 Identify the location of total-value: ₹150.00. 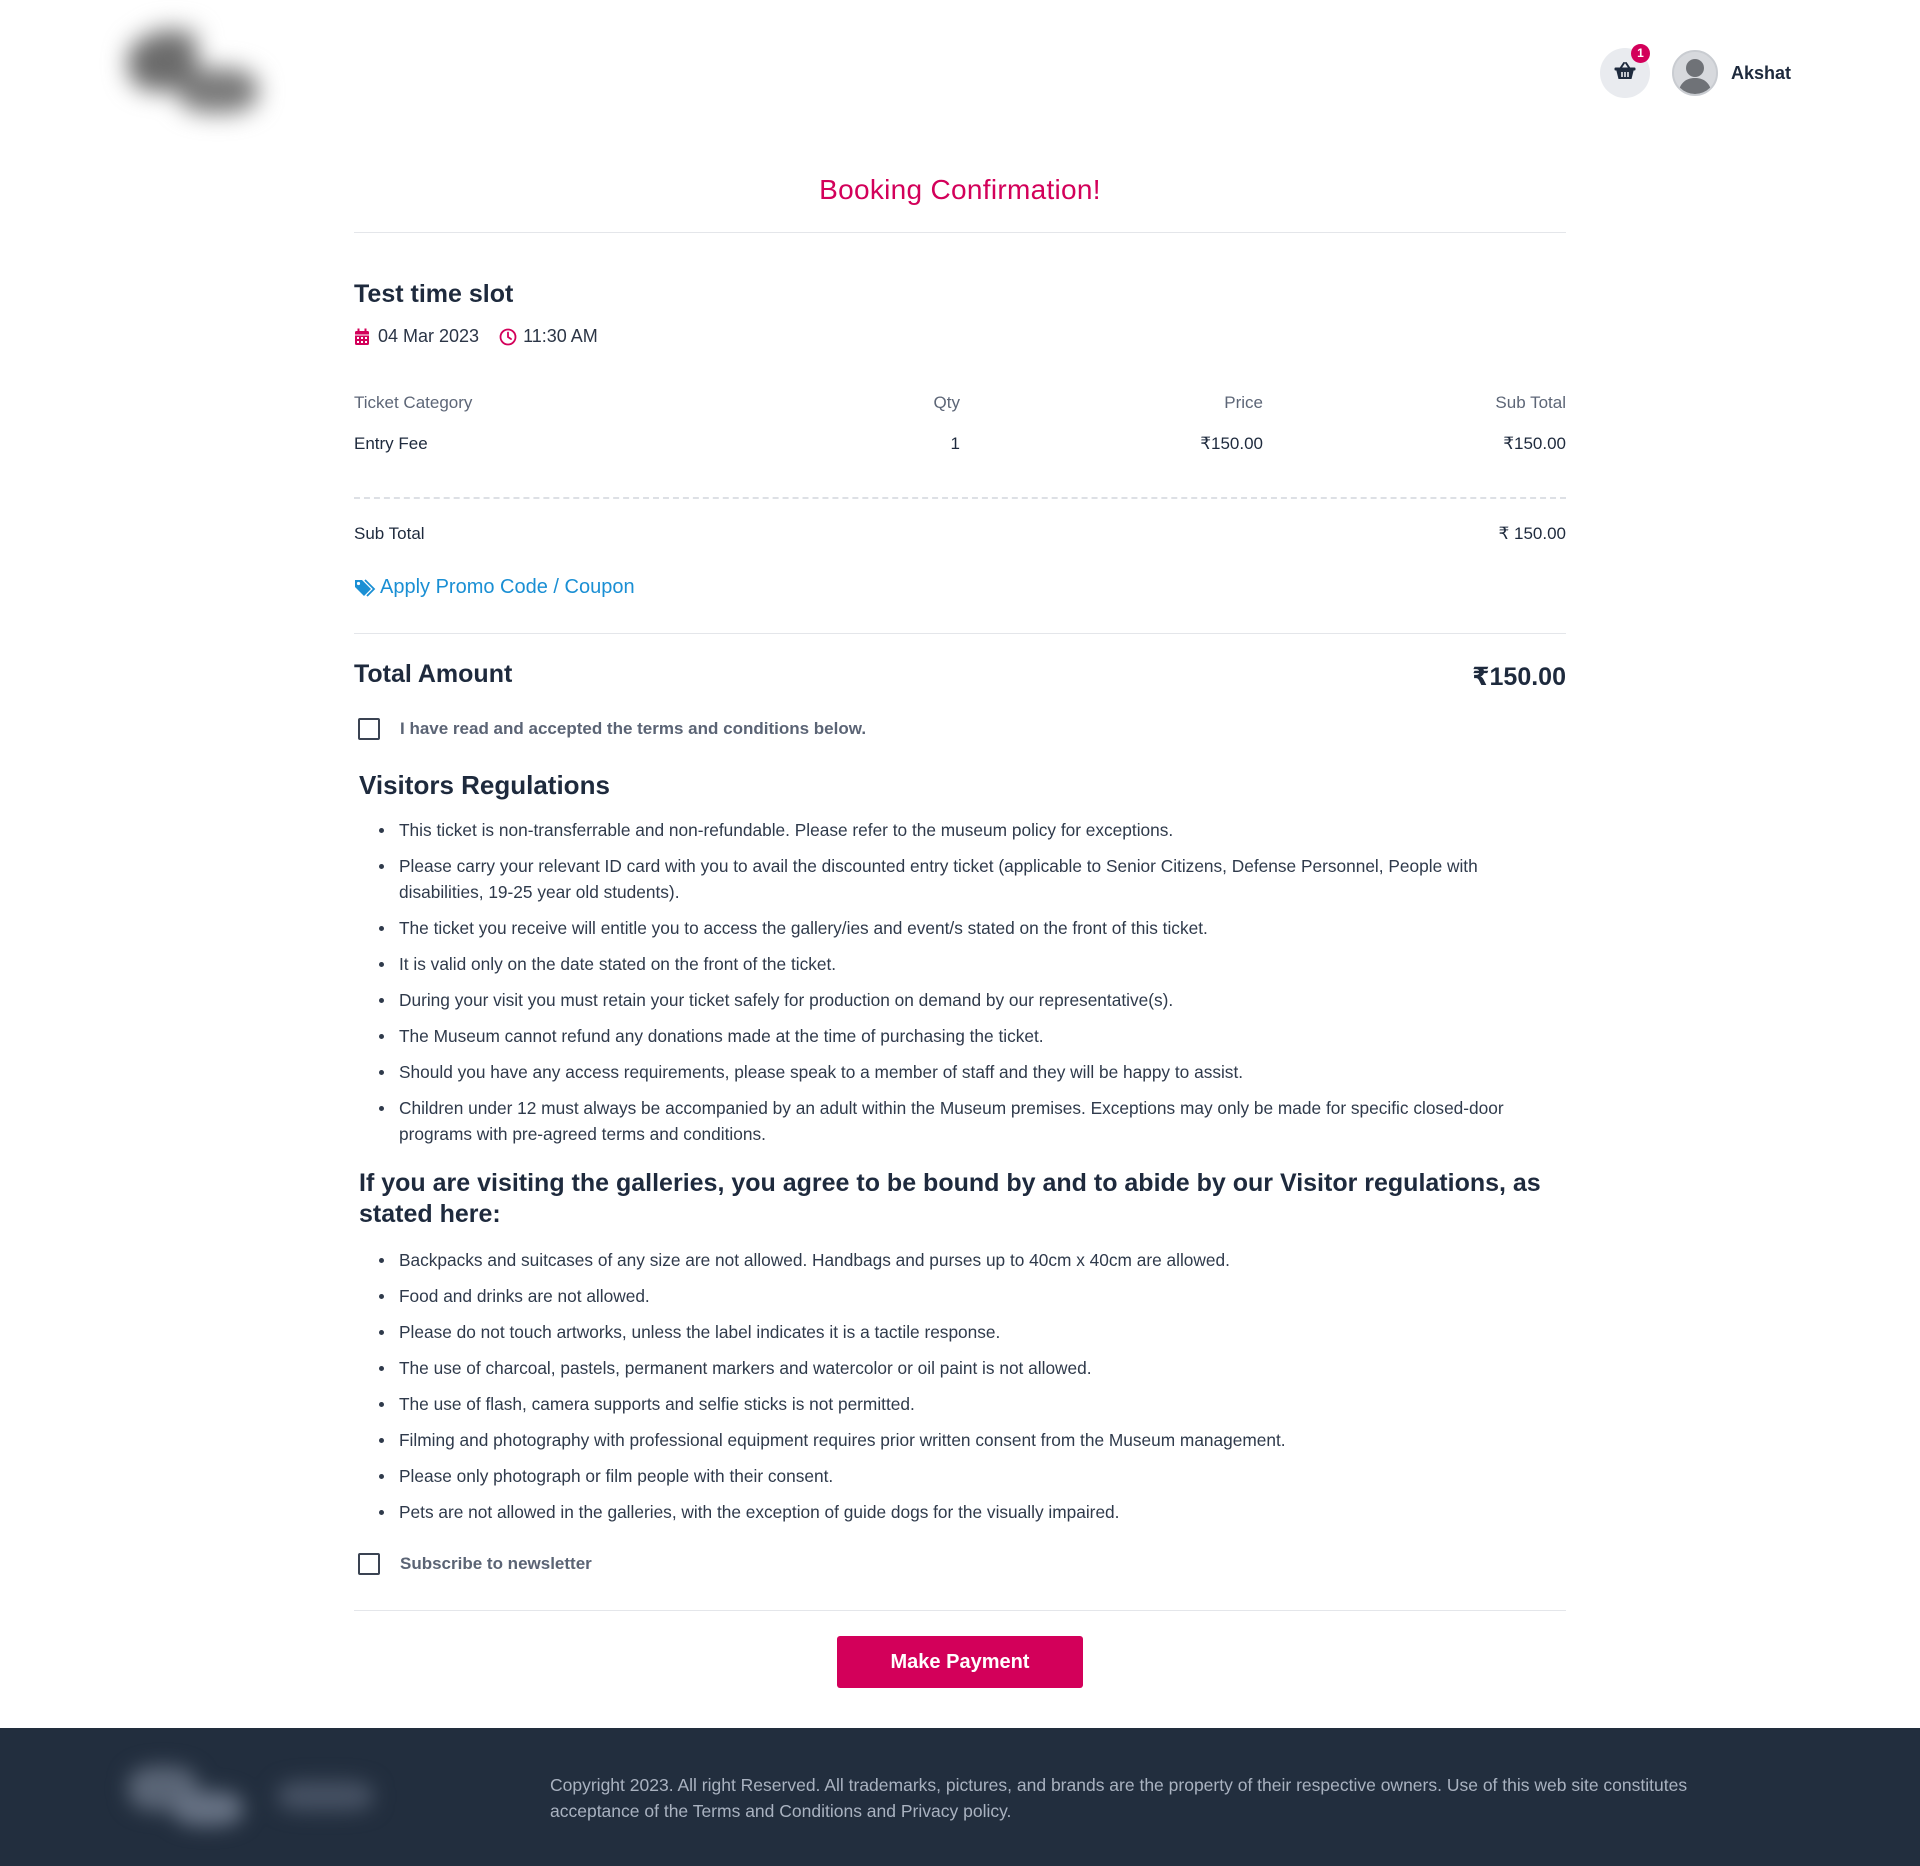
(1519, 677).